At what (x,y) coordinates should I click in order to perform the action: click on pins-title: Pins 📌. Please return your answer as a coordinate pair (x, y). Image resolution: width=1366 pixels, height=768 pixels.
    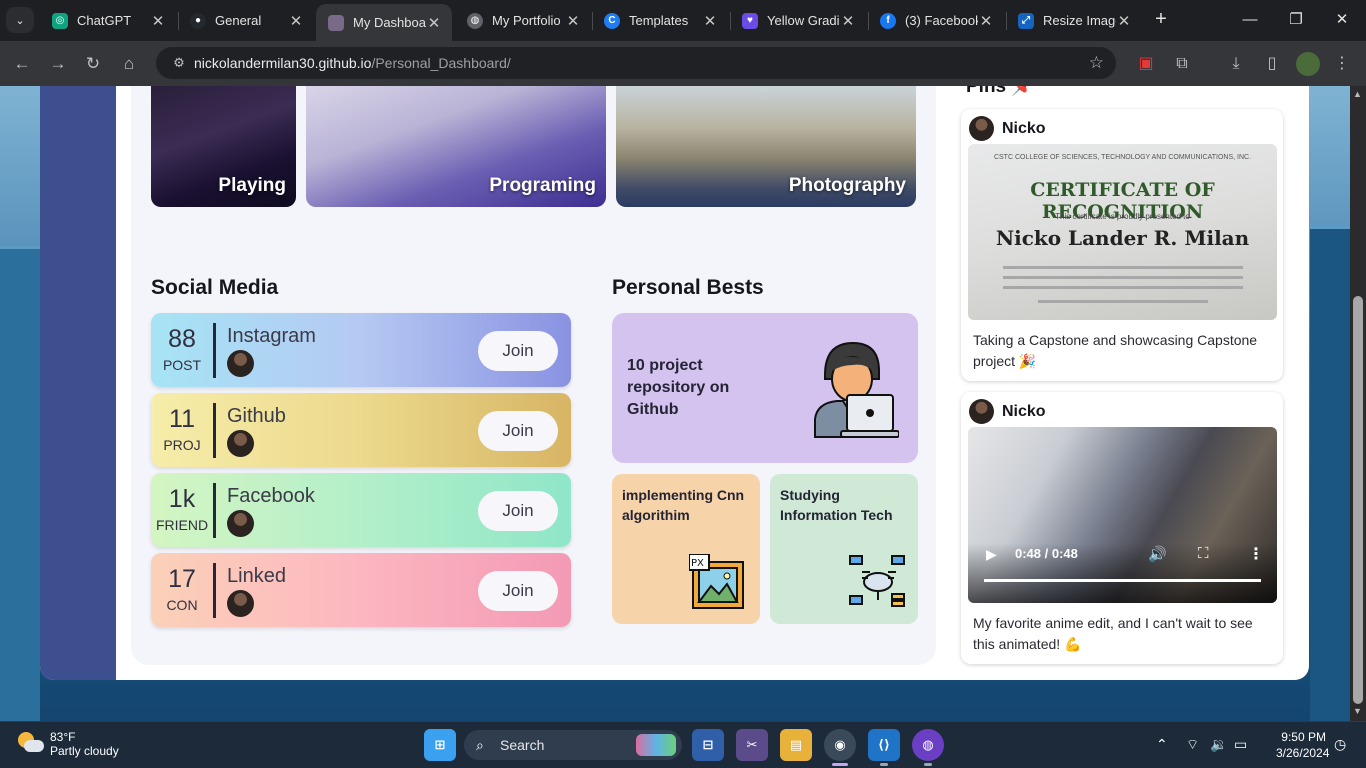
    Looking at the image, I should click on (1001, 91).